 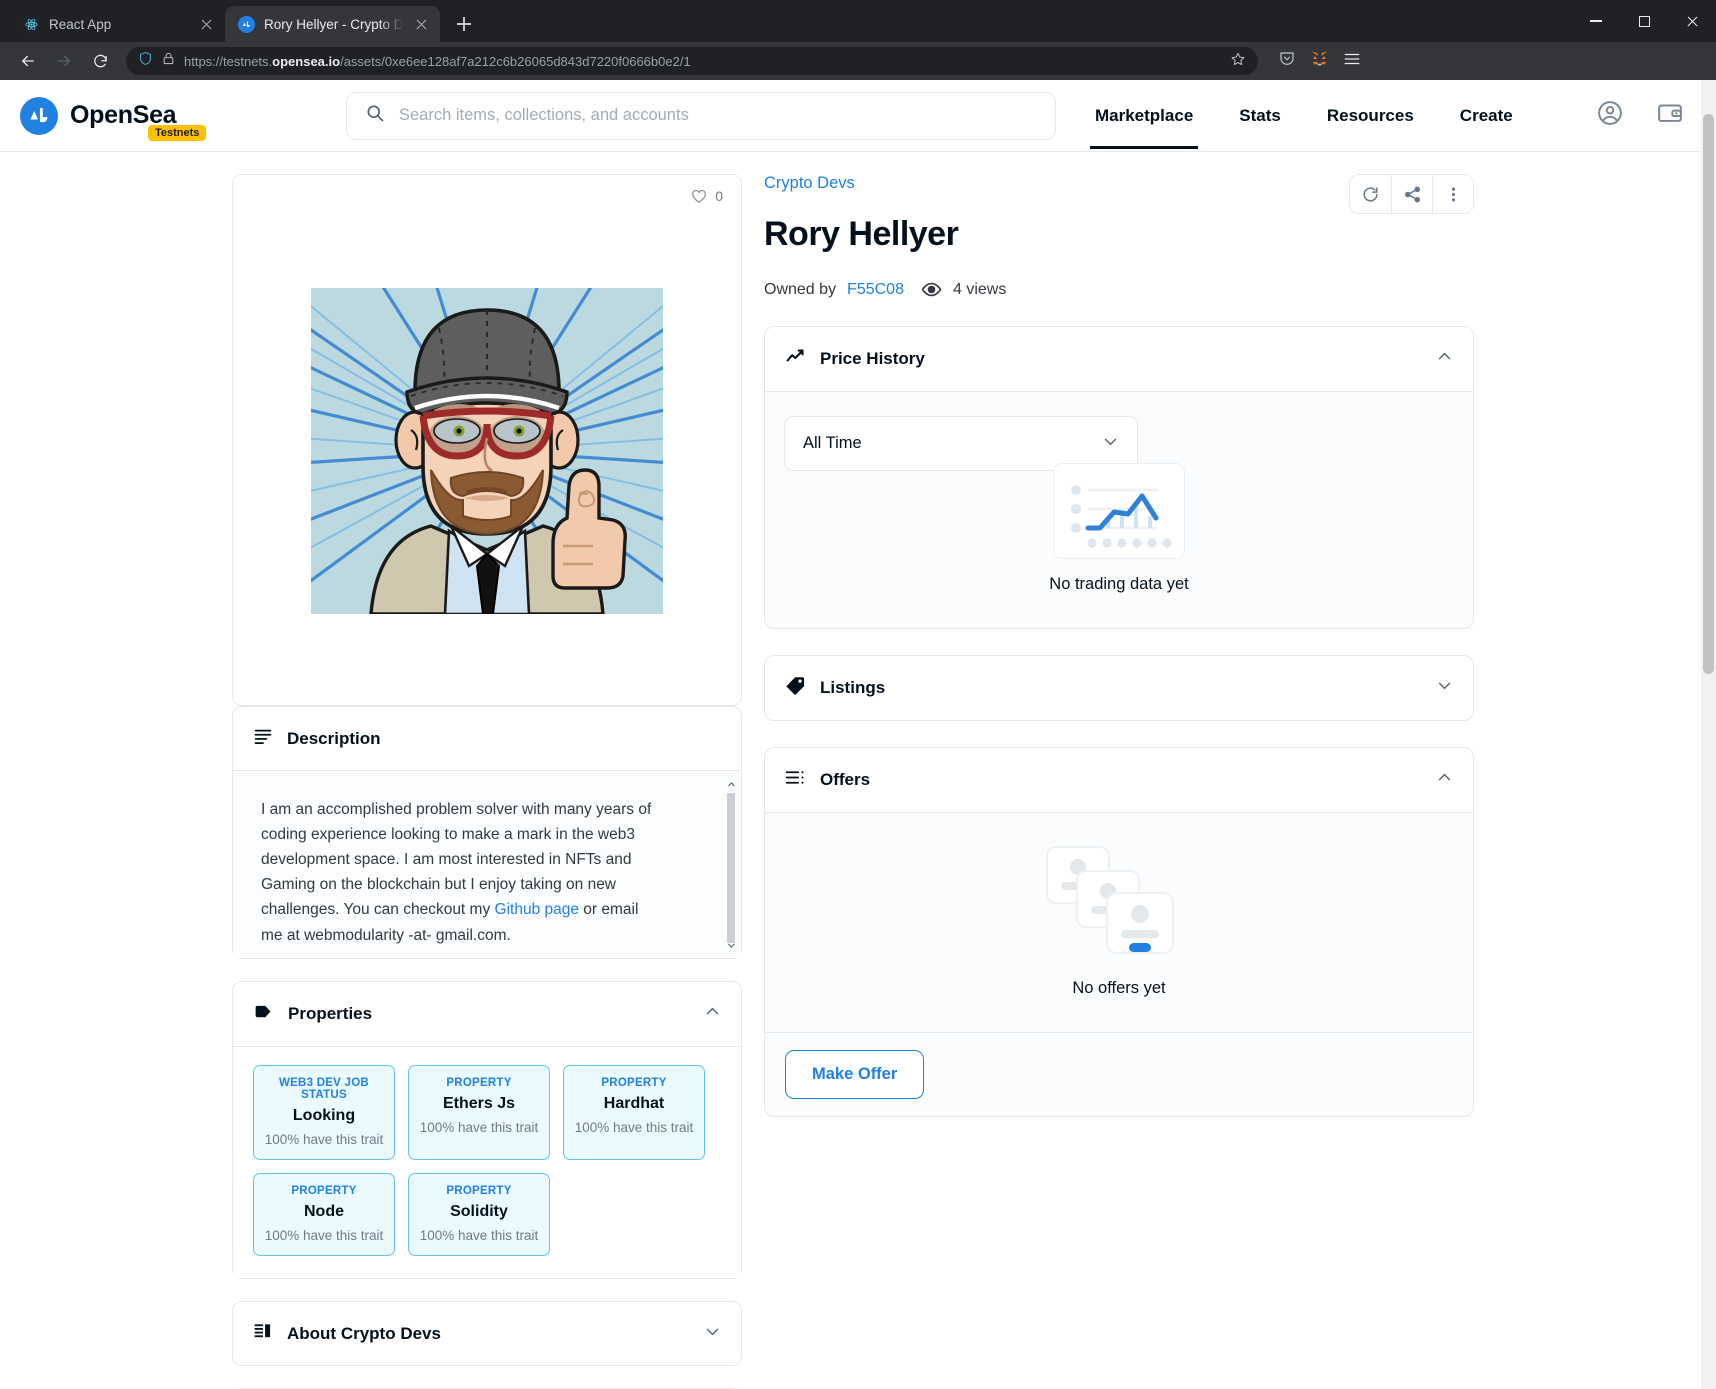 I want to click on testnets-badge: Testnets, so click(x=177, y=132).